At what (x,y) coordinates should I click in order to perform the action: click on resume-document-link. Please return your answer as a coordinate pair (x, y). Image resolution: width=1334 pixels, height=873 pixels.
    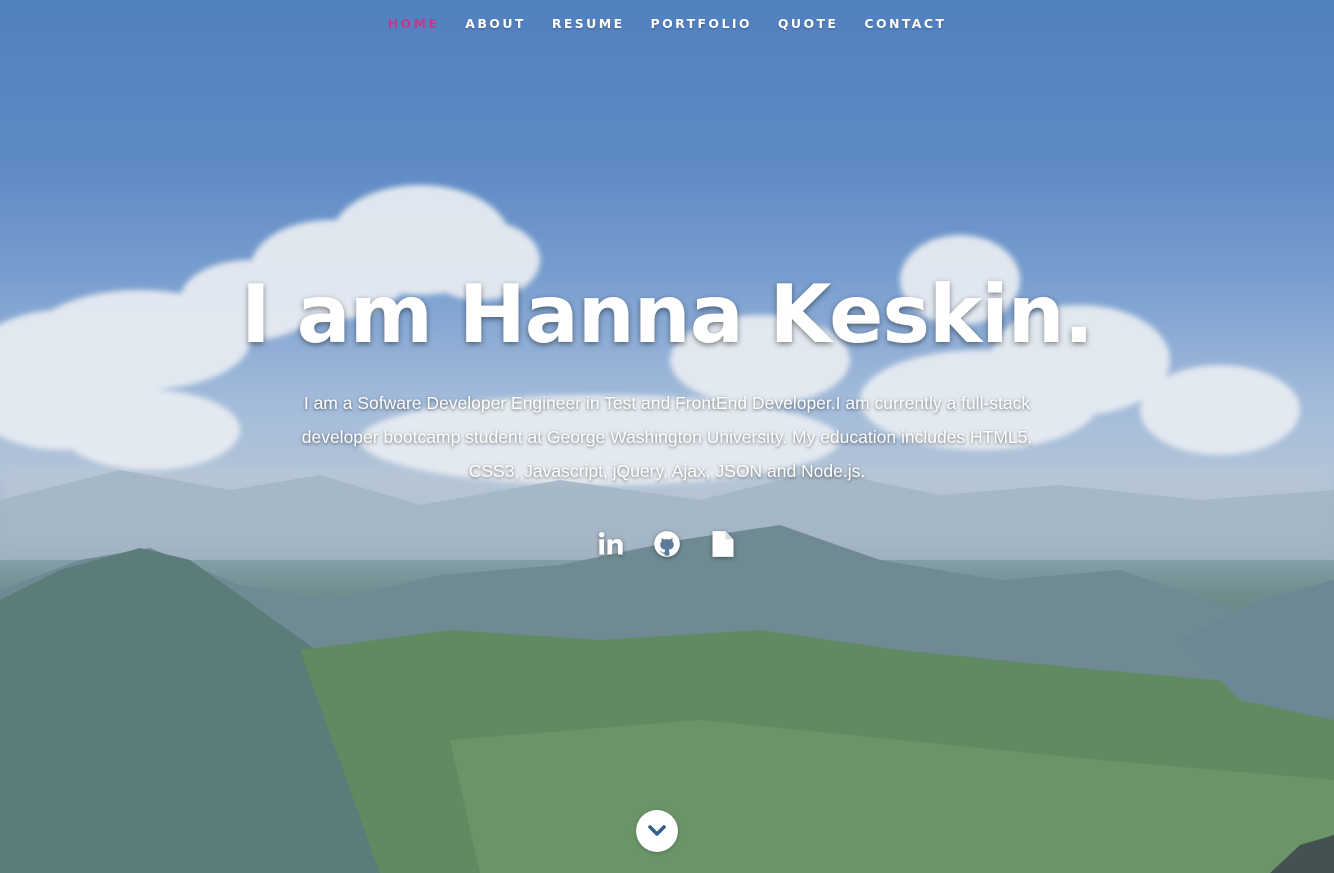
    Looking at the image, I should click on (723, 544).